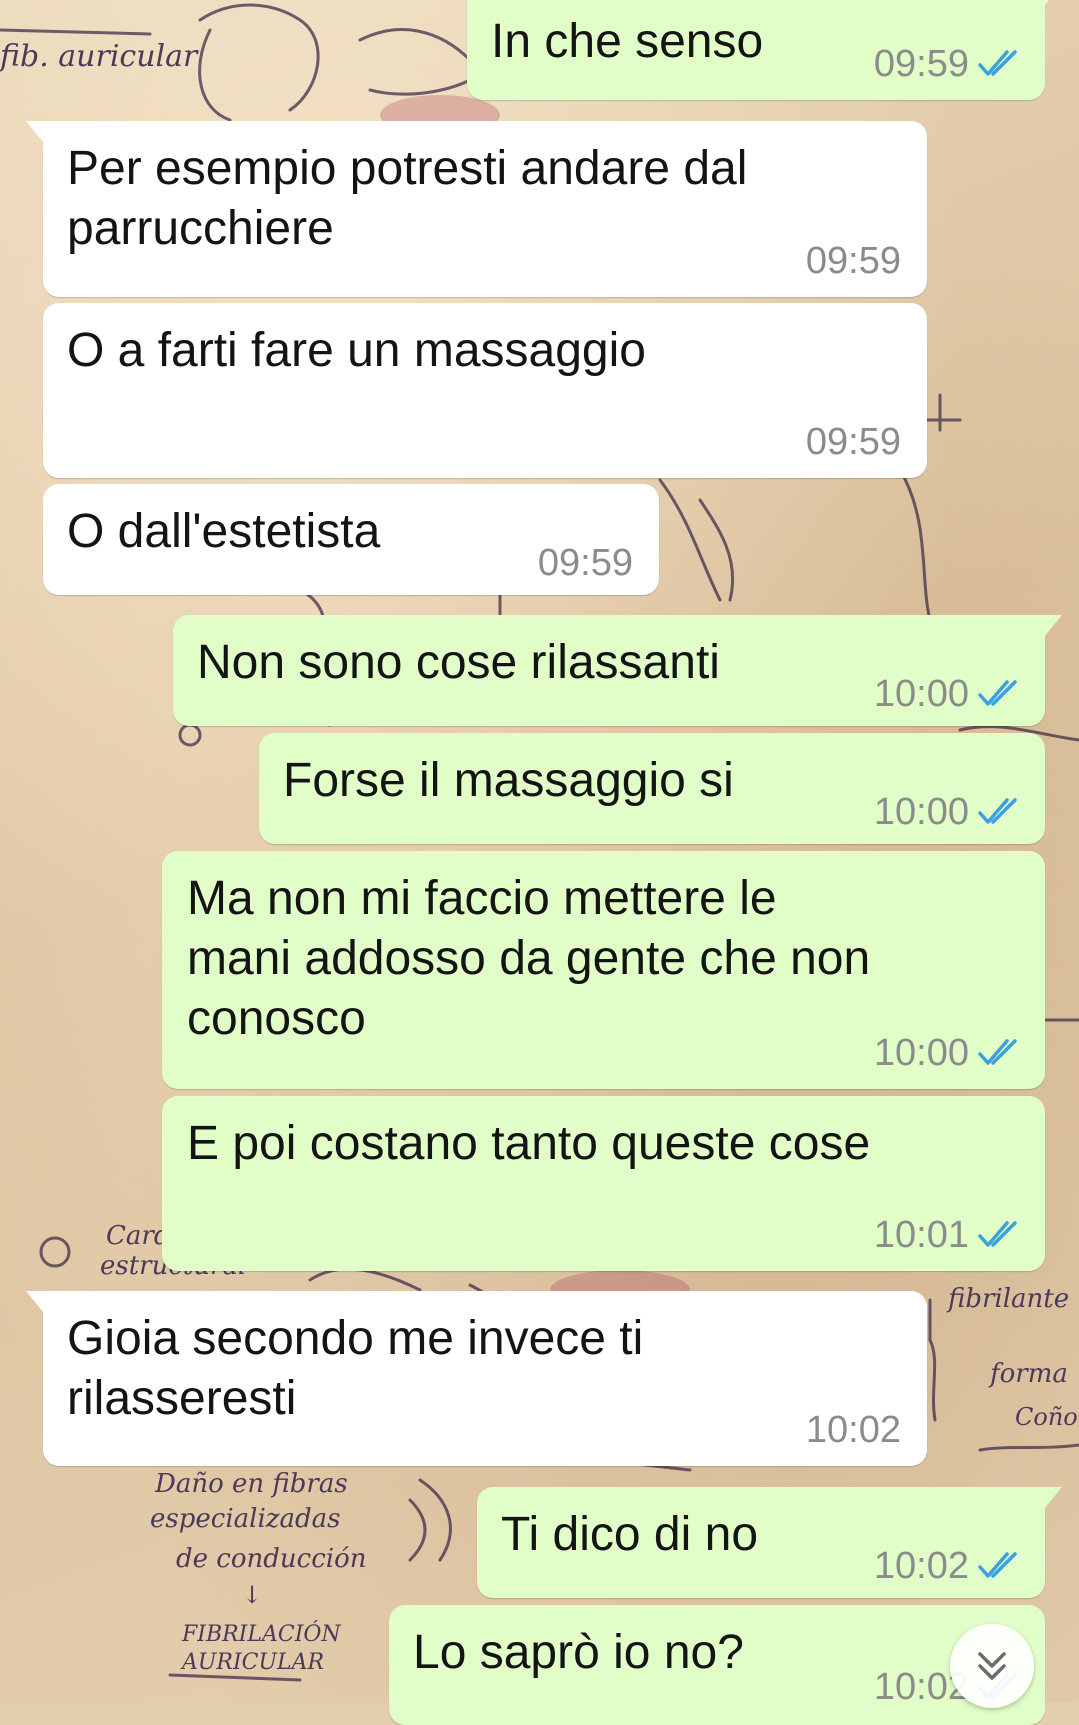 The image size is (1079, 1725). What do you see at coordinates (921, 1234) in the screenshot?
I see `message-time: 10:01` at bounding box center [921, 1234].